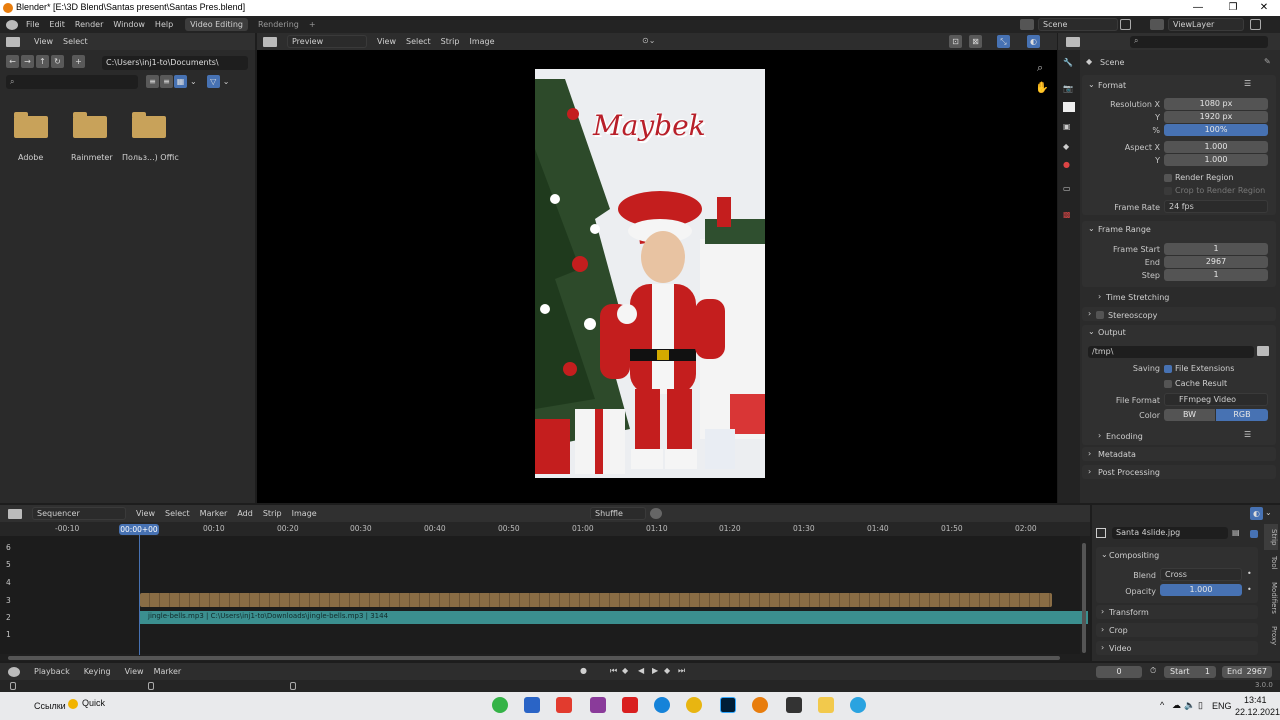  What do you see at coordinates (79, 513) in the screenshot?
I see `sequencer-mode-selector: Sequencer` at bounding box center [79, 513].